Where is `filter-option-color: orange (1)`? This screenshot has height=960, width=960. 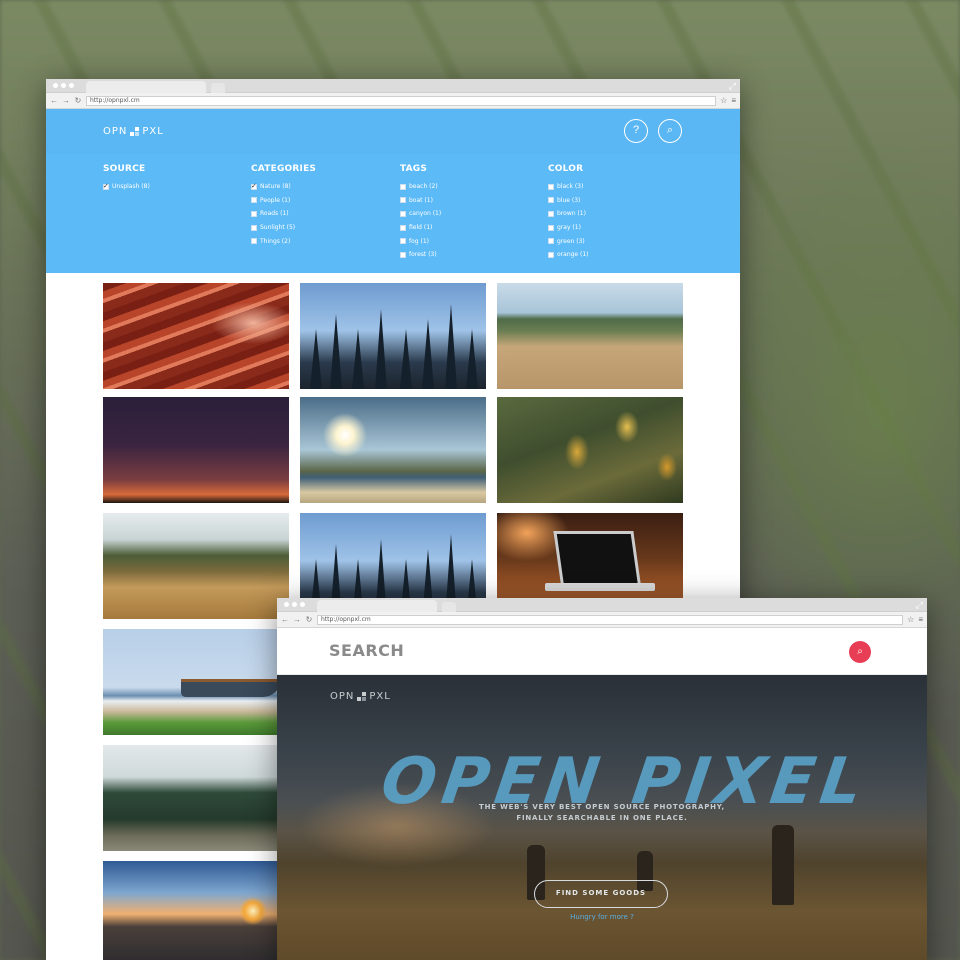
filter-option-color: orange (1) is located at coordinates (568, 255).